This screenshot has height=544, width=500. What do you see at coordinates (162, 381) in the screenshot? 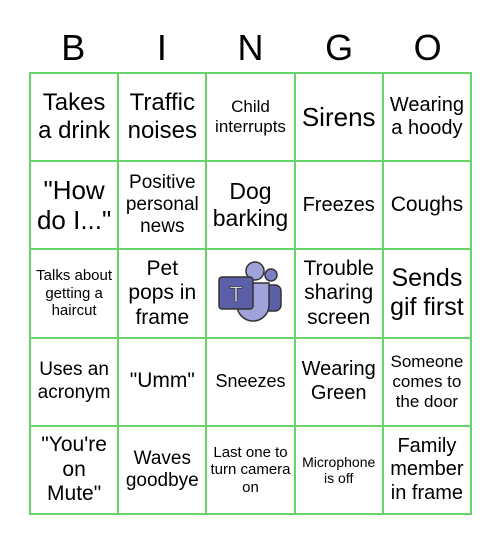
I see `bingo-cell: "Umm"` at bounding box center [162, 381].